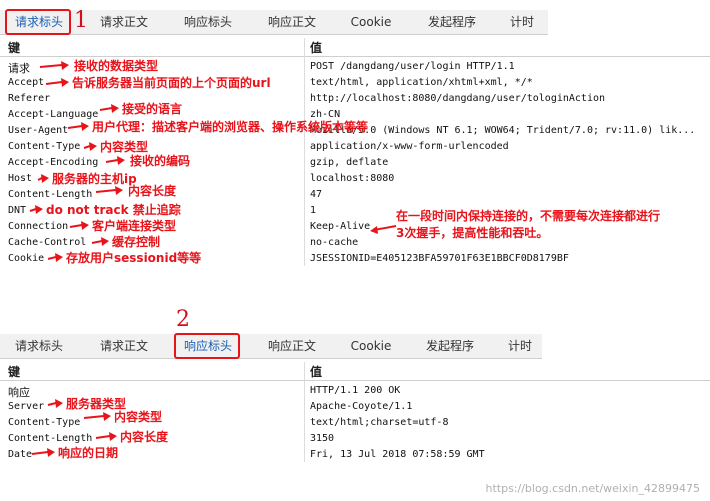 The height and width of the screenshot is (501, 710). What do you see at coordinates (38, 226) in the screenshot?
I see `request-header-key: Connection` at bounding box center [38, 226].